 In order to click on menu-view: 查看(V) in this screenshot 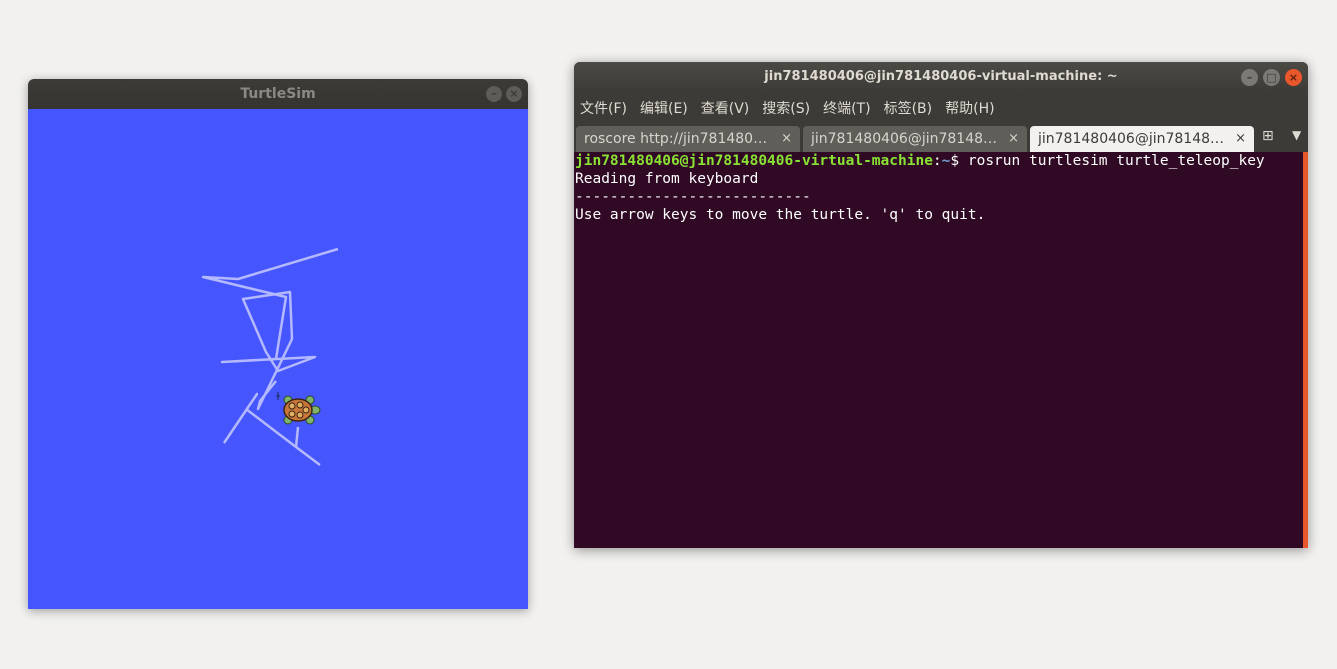, I will do `click(725, 108)`.